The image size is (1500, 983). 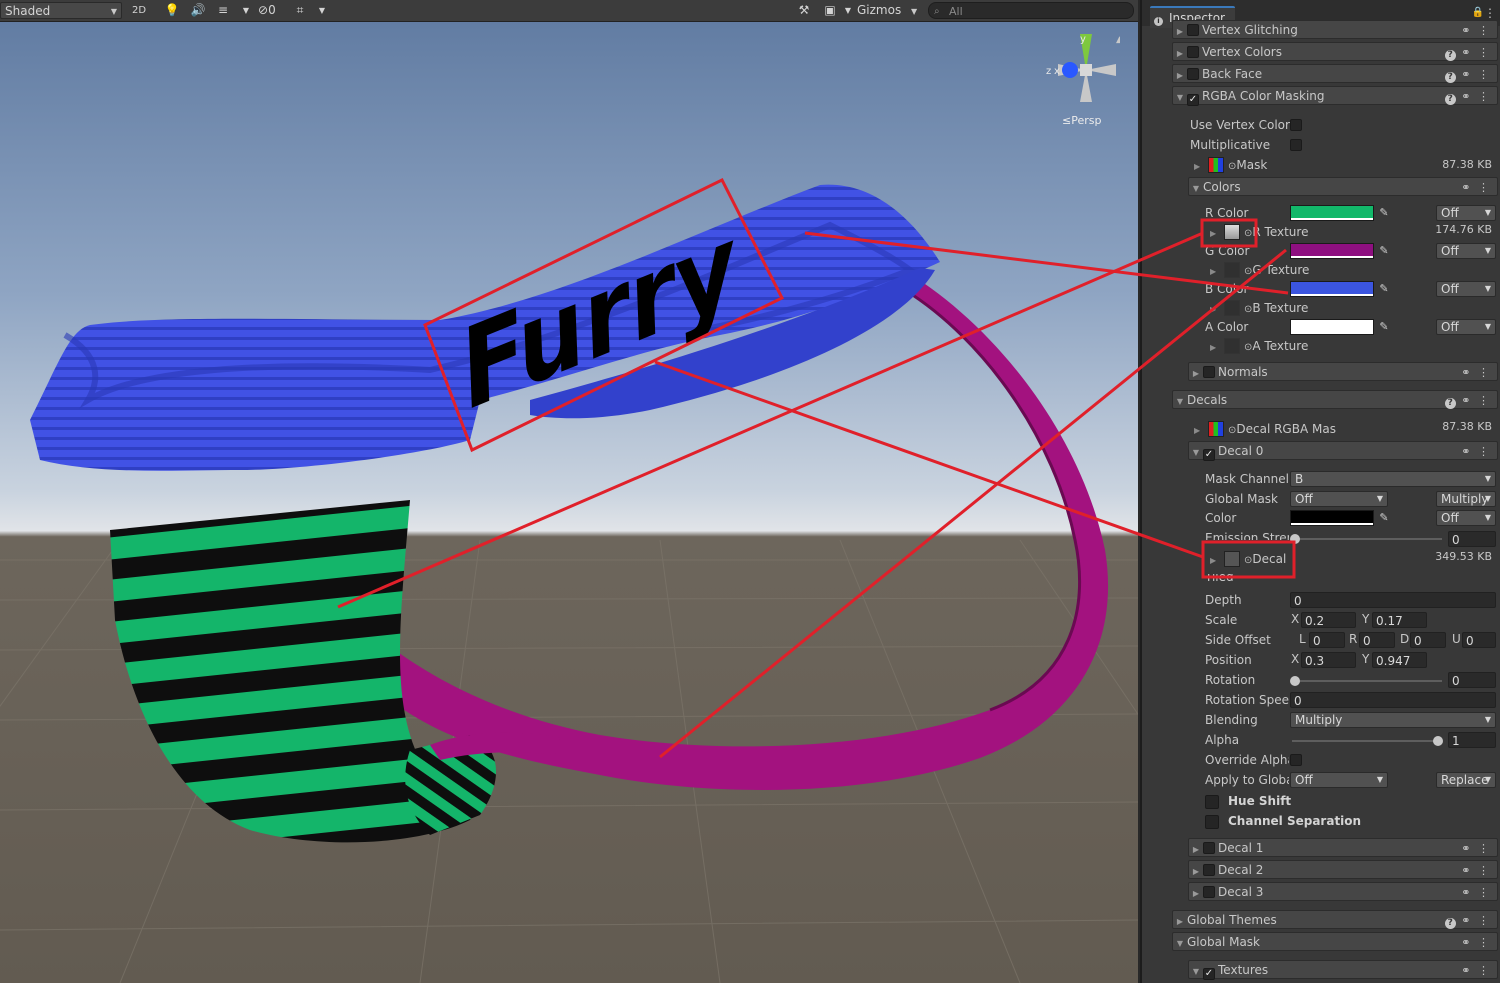 I want to click on rotation-speed-field: 0, so click(x=1393, y=700).